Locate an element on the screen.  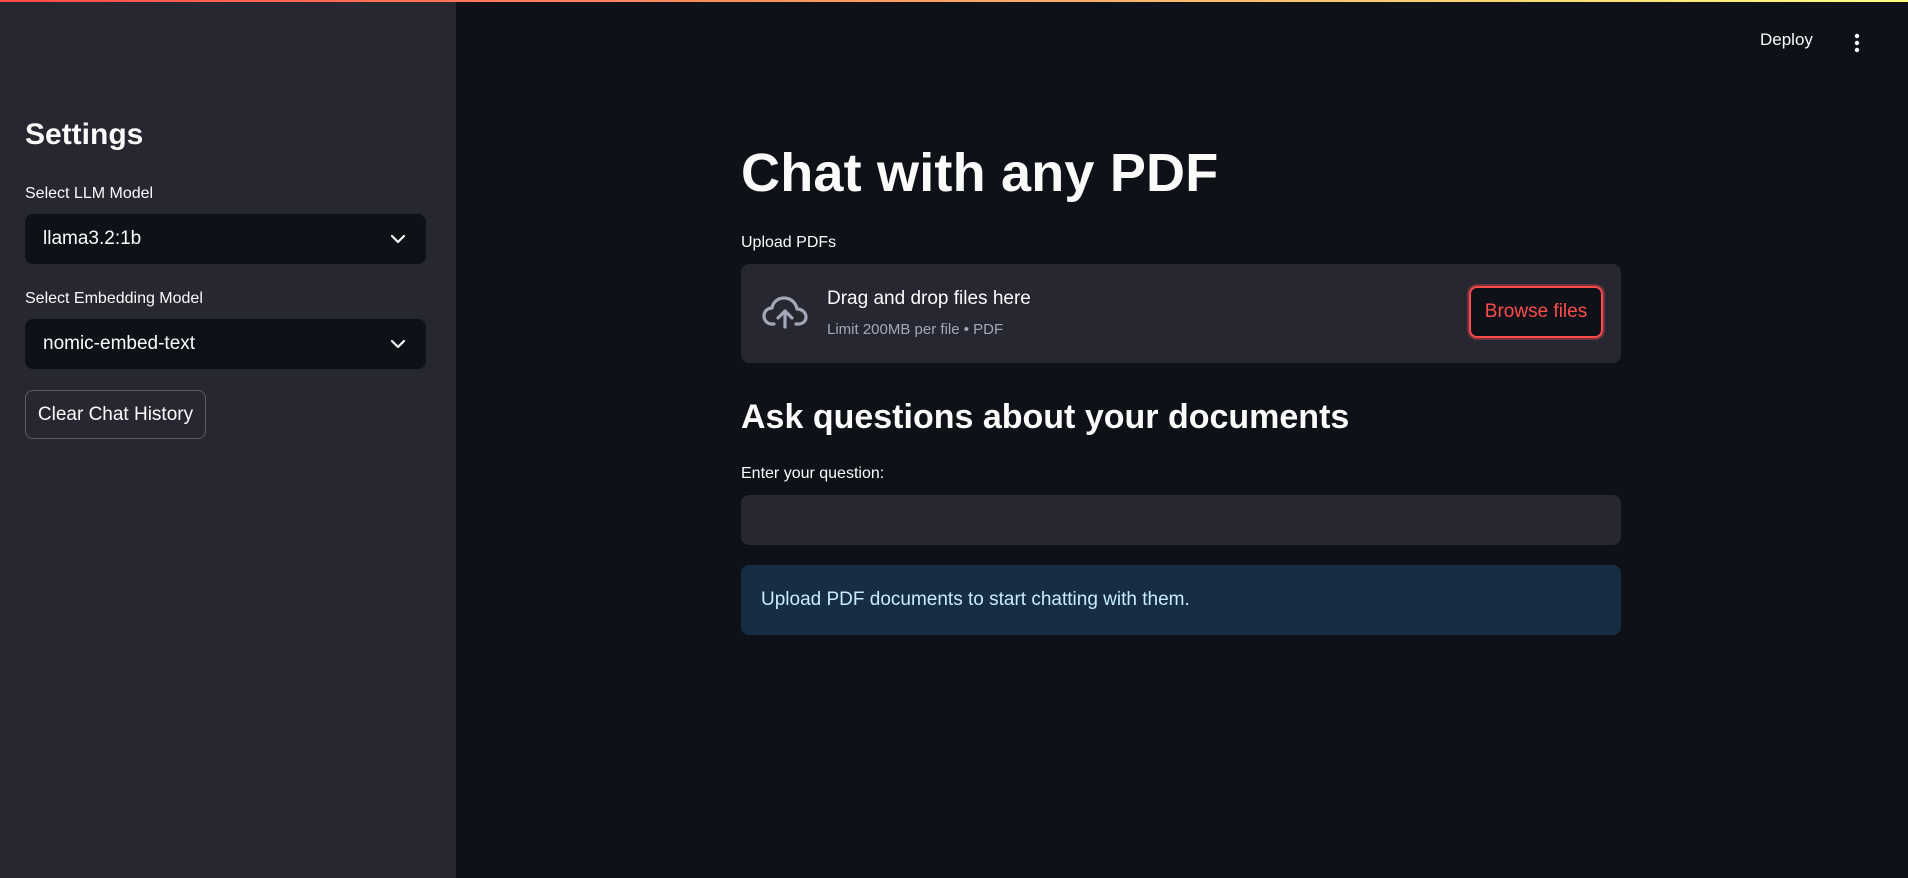
drop-instructions: Drag and drop files here is located at coordinates (929, 298).